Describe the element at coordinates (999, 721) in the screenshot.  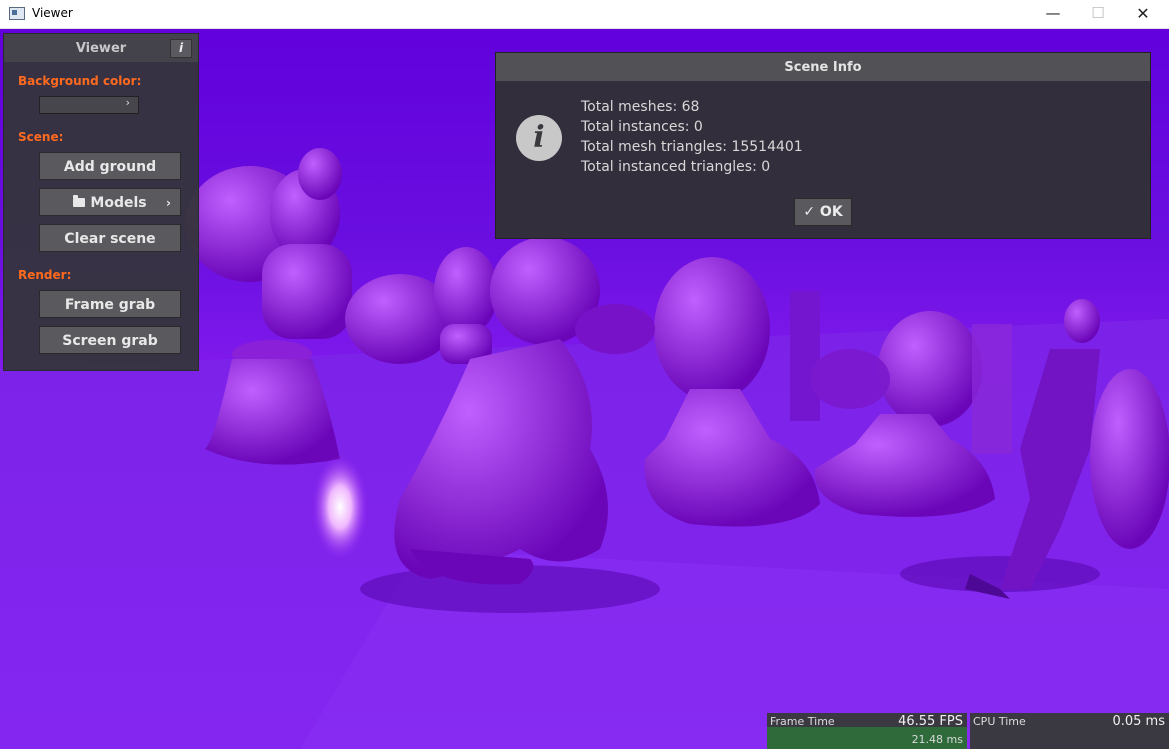
I see `cpu-time-label: CPU Time` at that location.